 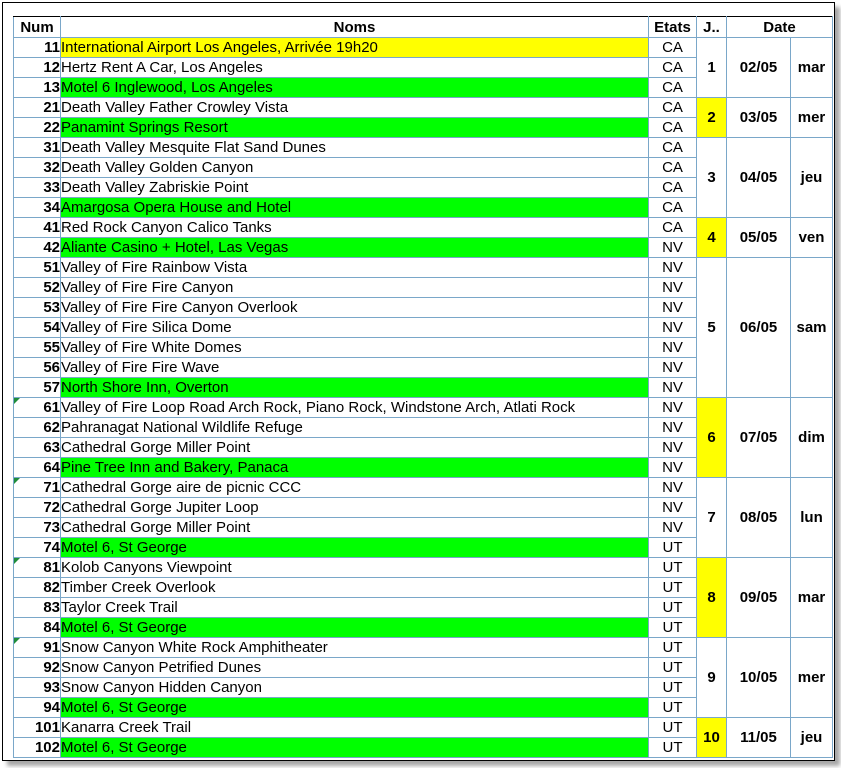 What do you see at coordinates (37, 667) in the screenshot?
I see `row-num-cell: 92` at bounding box center [37, 667].